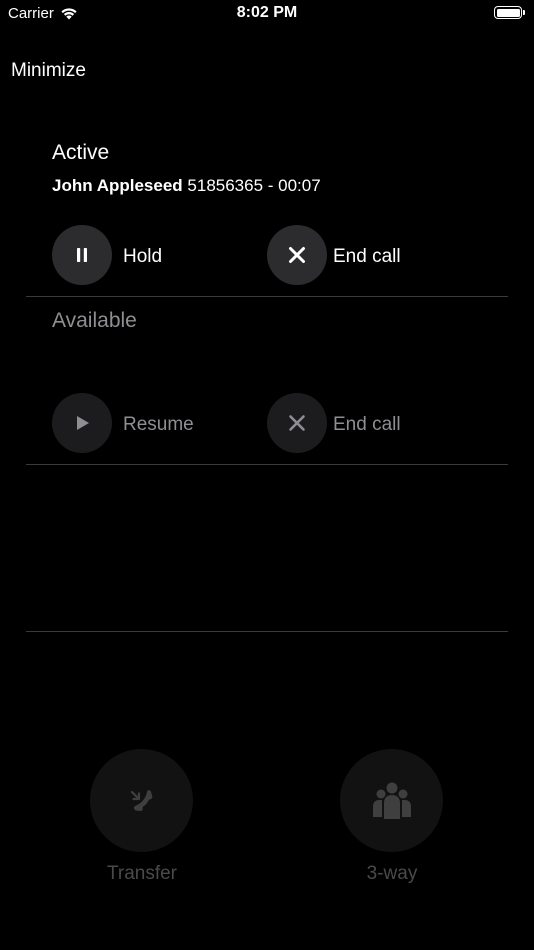 Image resolution: width=534 pixels, height=950 pixels. I want to click on hold-button, so click(82, 255).